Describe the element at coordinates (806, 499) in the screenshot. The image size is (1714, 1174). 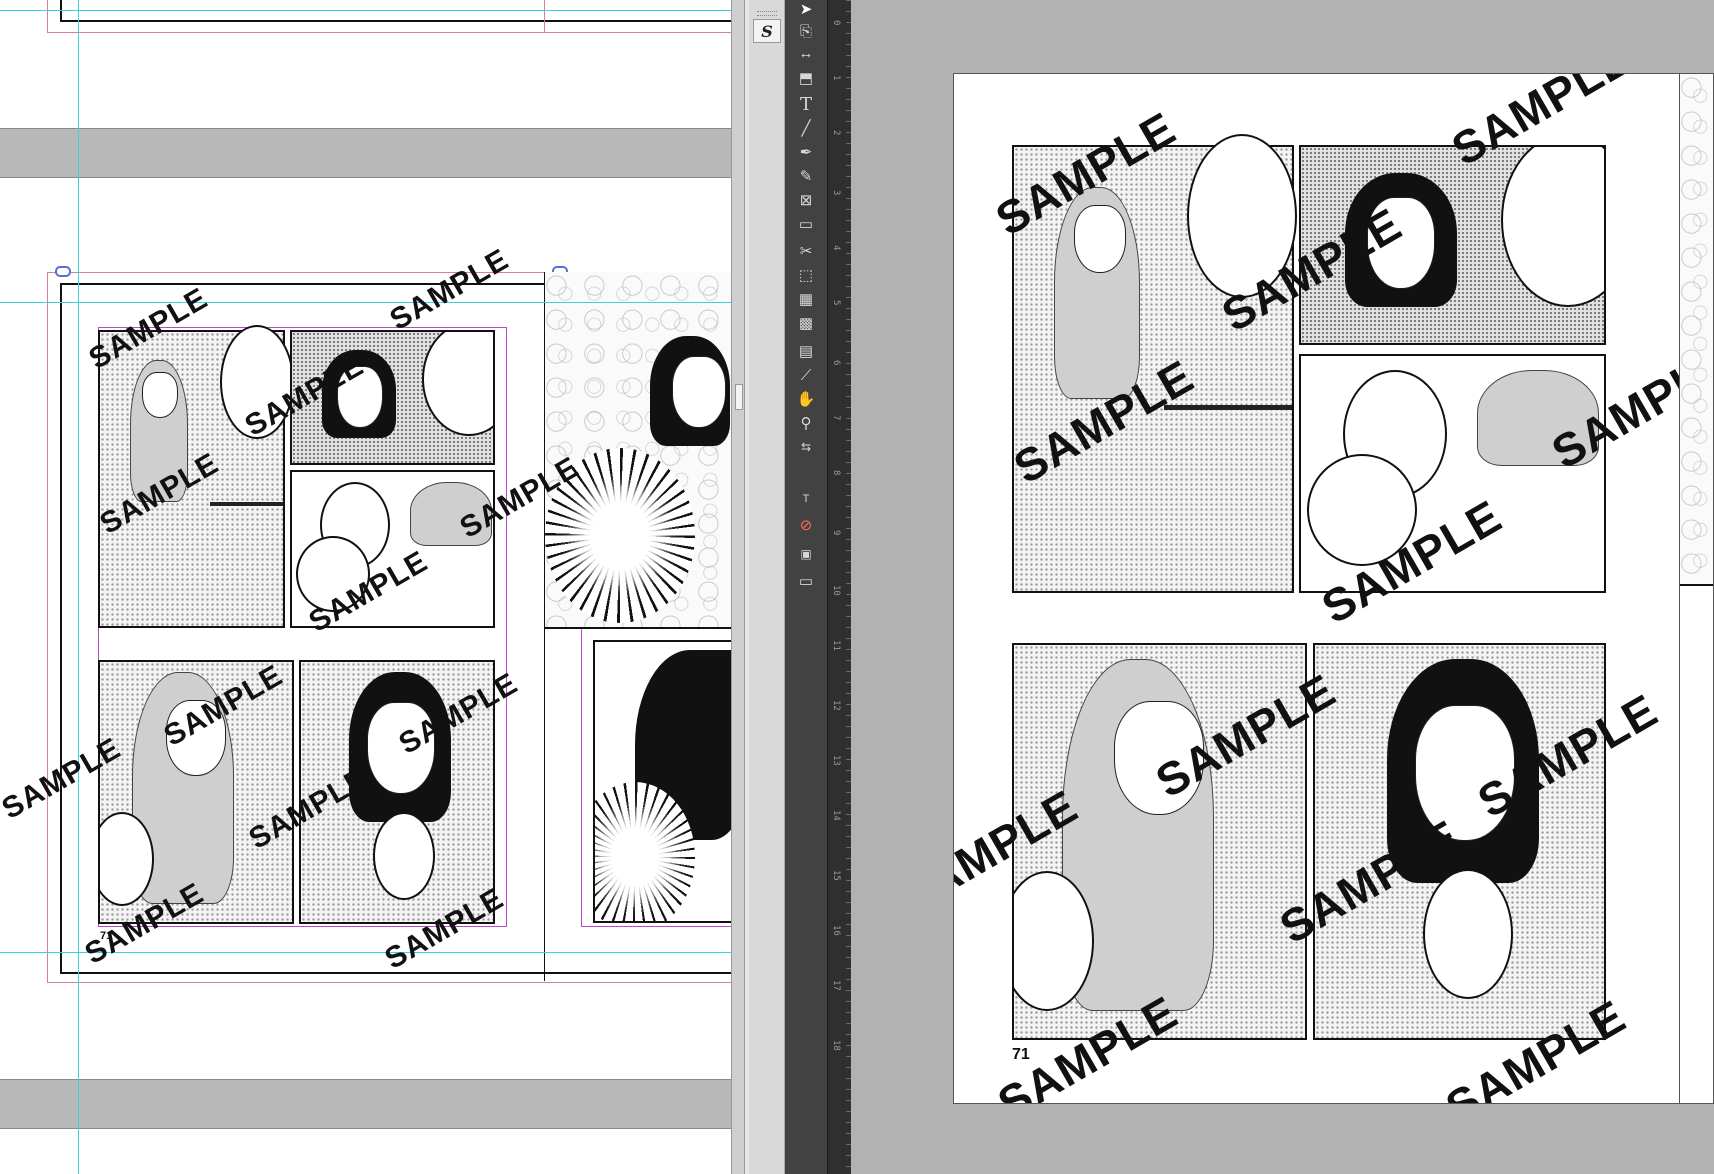
I see `formatting-affects-text-icon: T` at that location.